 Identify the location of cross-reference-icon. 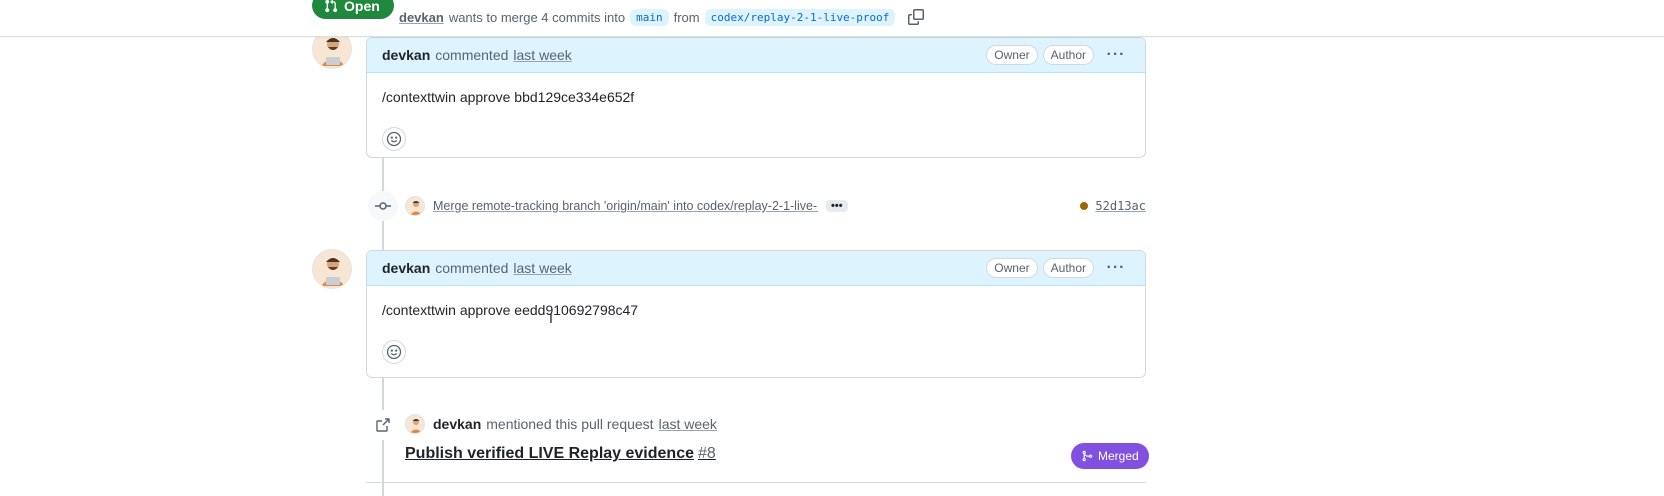
(383, 425).